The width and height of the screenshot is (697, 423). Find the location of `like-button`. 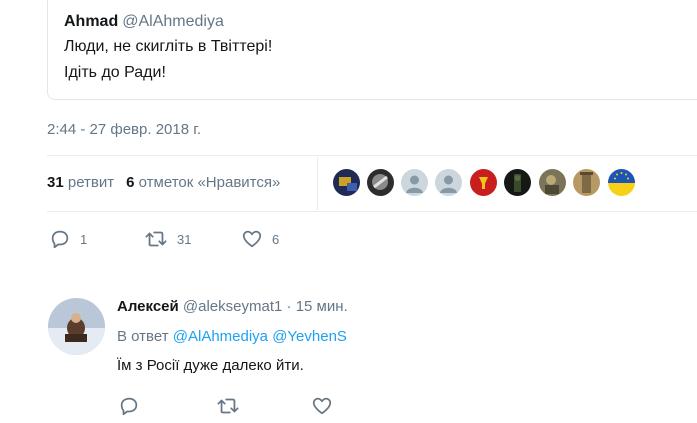

like-button is located at coordinates (322, 406).